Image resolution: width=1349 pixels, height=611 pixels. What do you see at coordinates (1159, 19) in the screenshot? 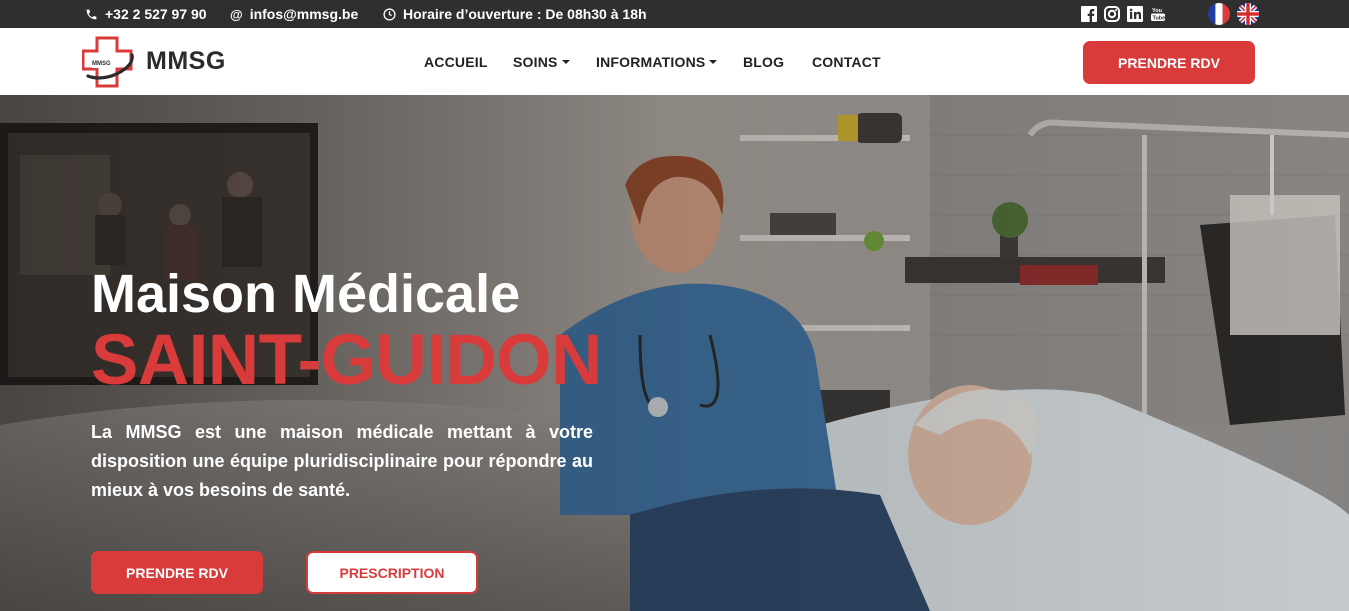
I see `svg-text: Tube` at bounding box center [1159, 19].